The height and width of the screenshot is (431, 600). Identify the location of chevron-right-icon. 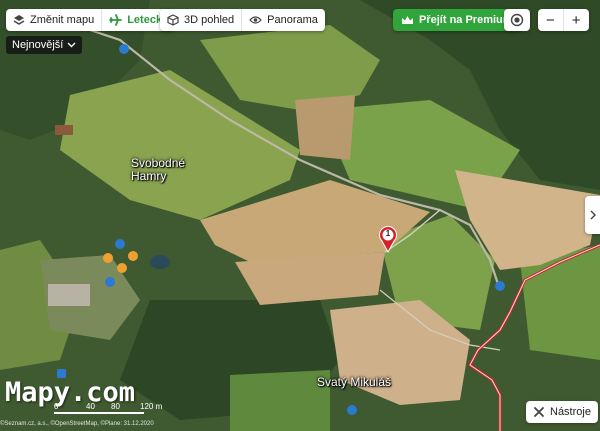
(593, 215).